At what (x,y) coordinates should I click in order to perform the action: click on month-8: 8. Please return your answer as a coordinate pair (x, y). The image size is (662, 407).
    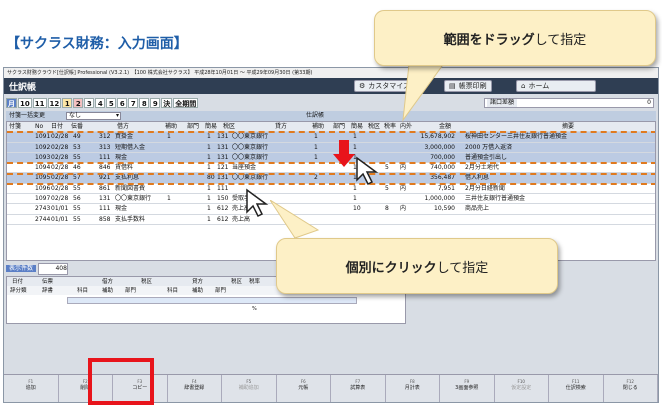
    Looking at the image, I should click on (144, 103).